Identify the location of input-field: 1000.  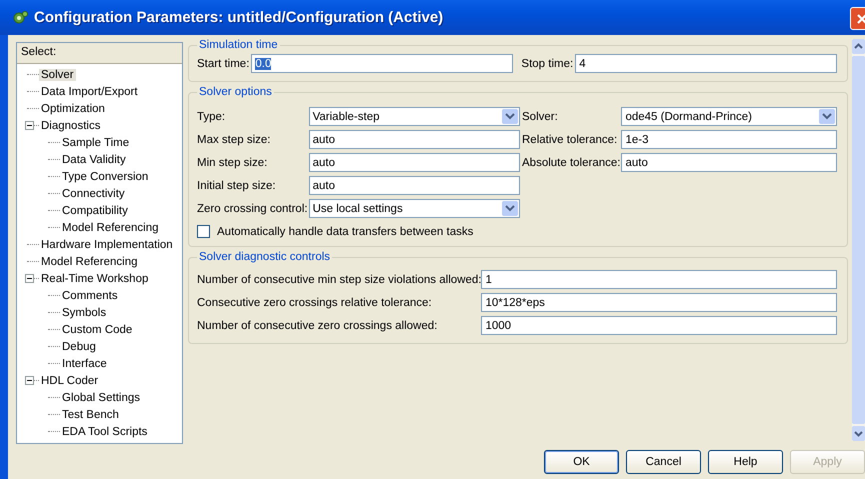
(659, 325).